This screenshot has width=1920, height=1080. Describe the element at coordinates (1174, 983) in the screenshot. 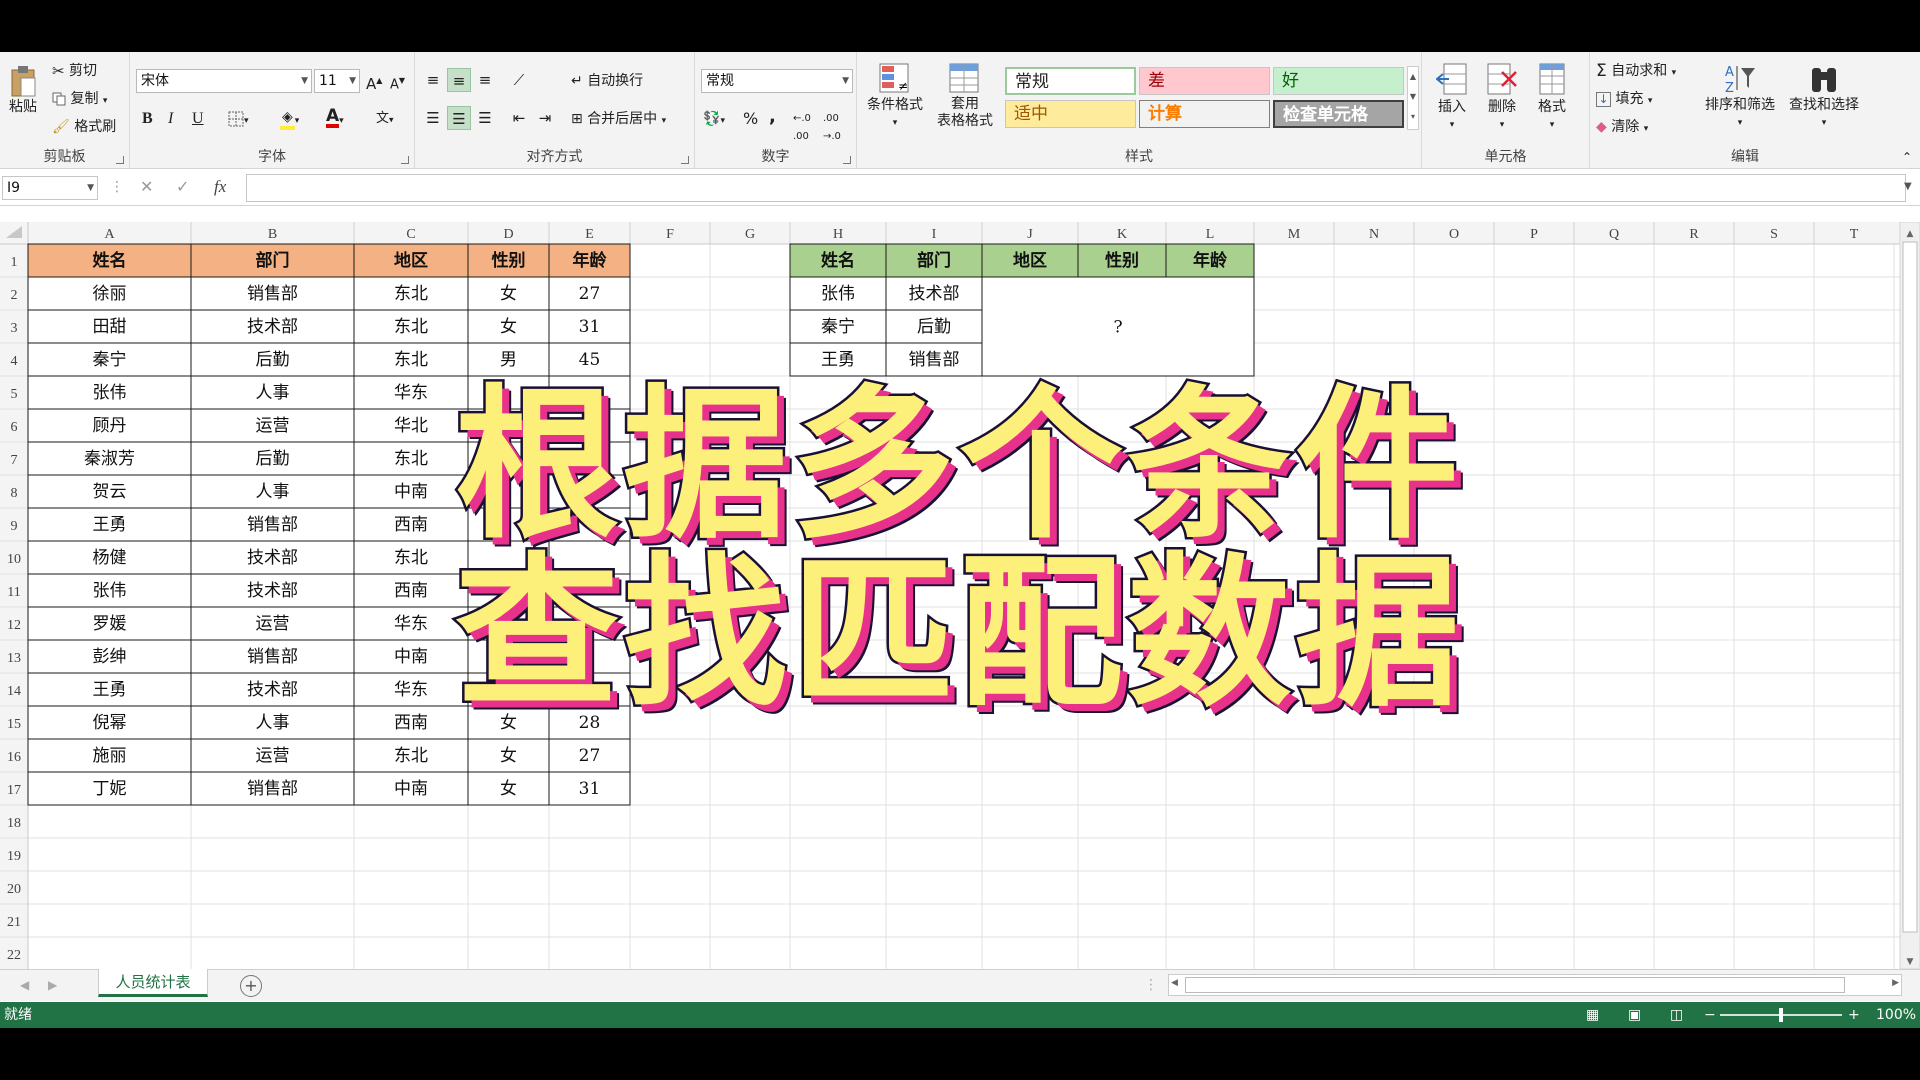

I see `scroll-left-icon: ◀` at that location.